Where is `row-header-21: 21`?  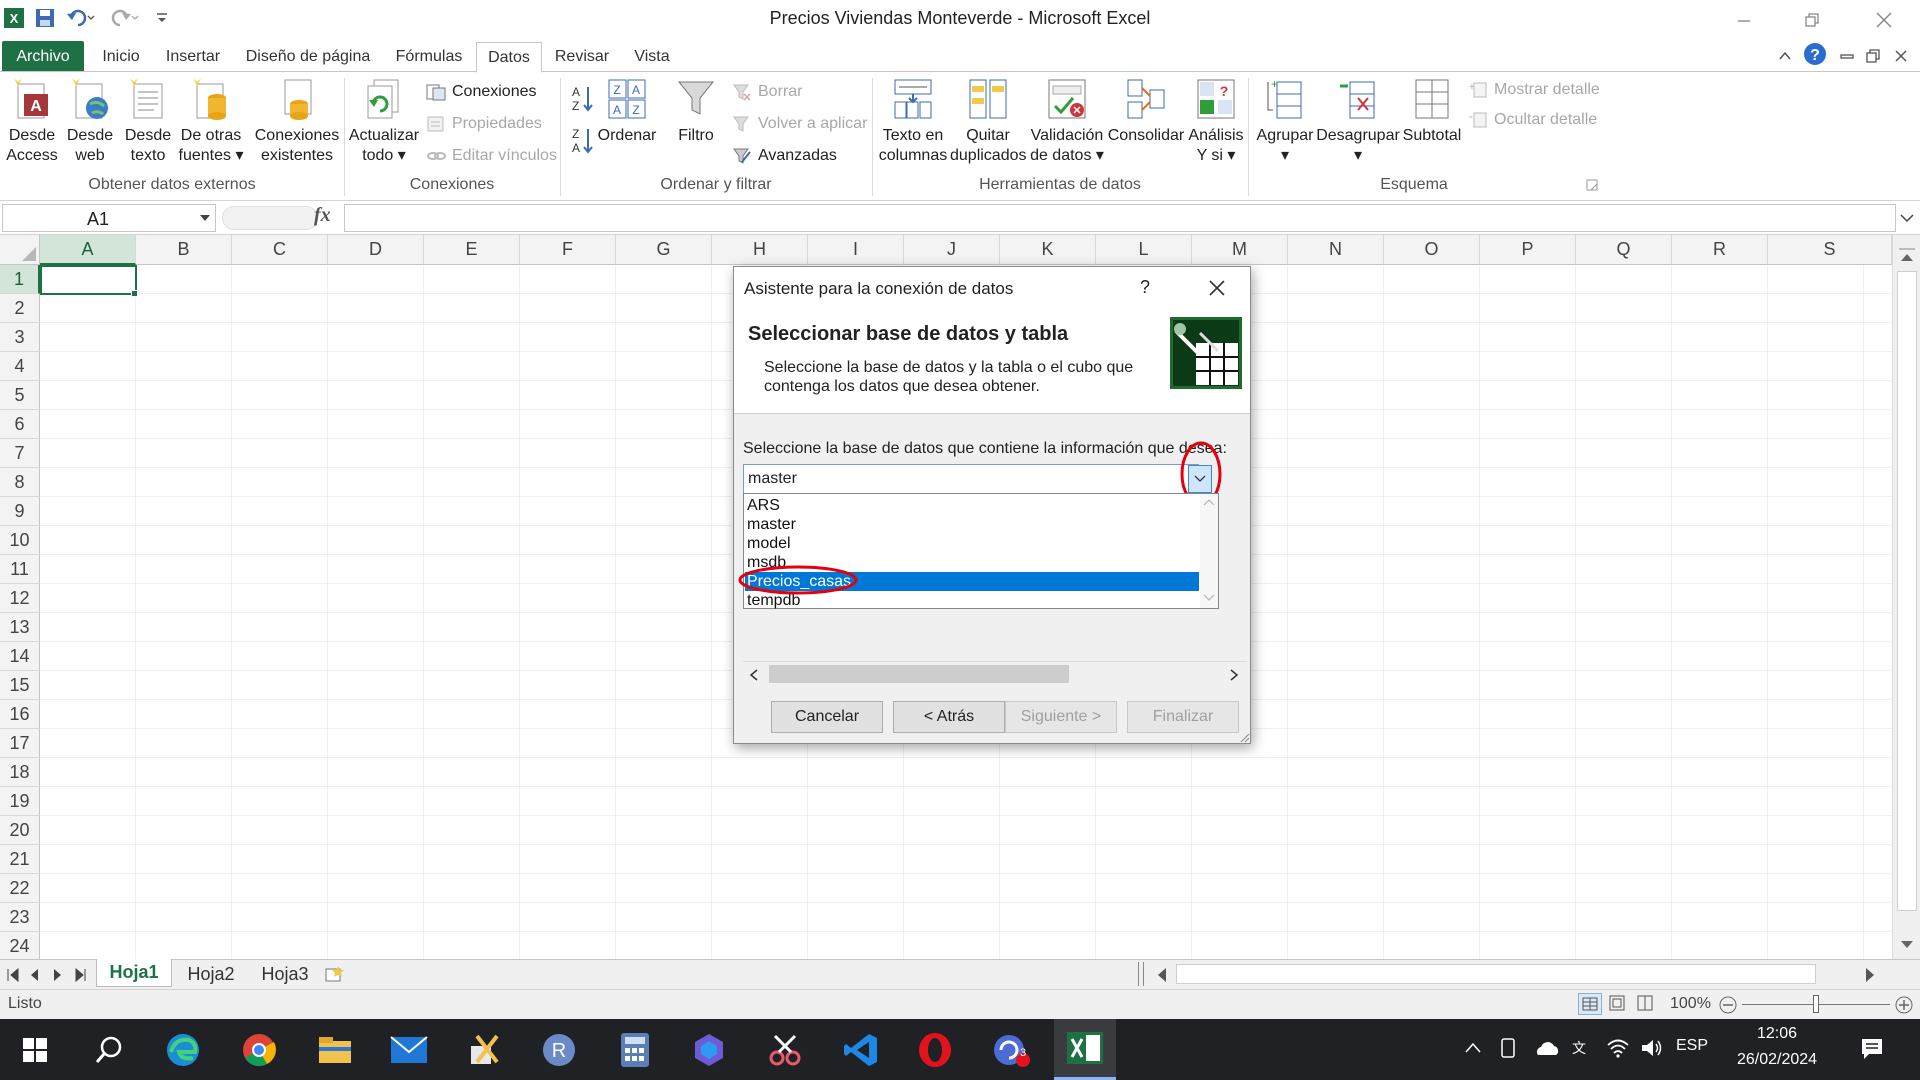 row-header-21: 21 is located at coordinates (20, 859).